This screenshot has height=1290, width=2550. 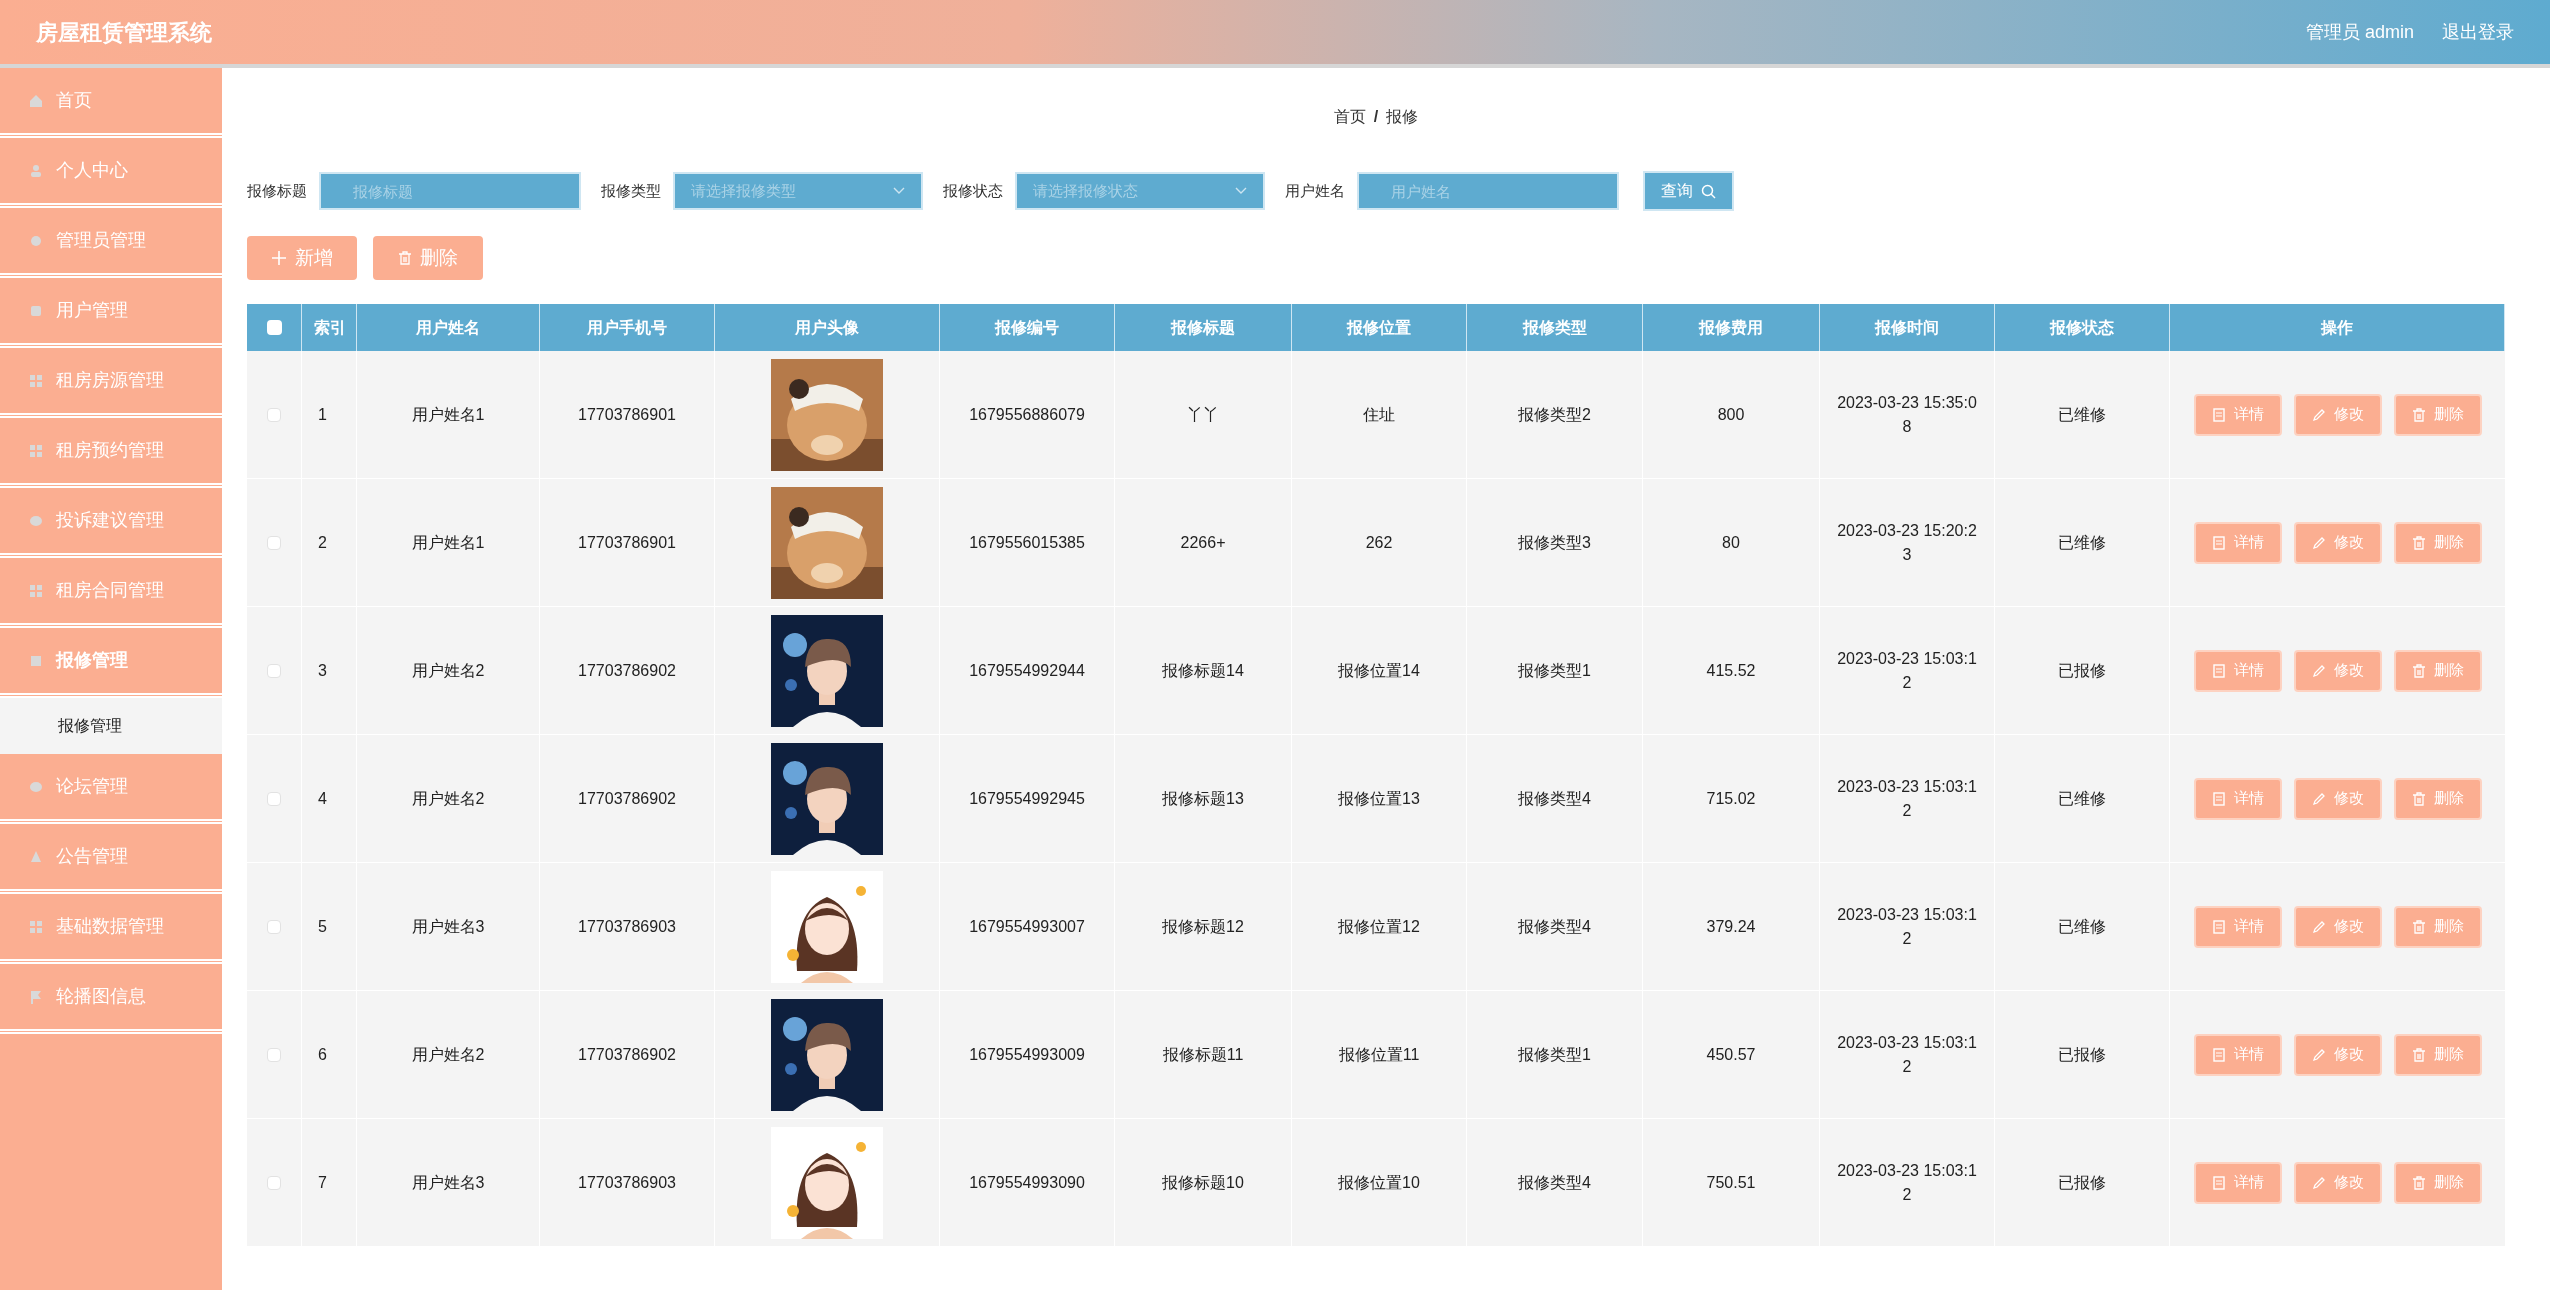 I want to click on table-cell-text: 报修标题11, so click(x=1203, y=1054).